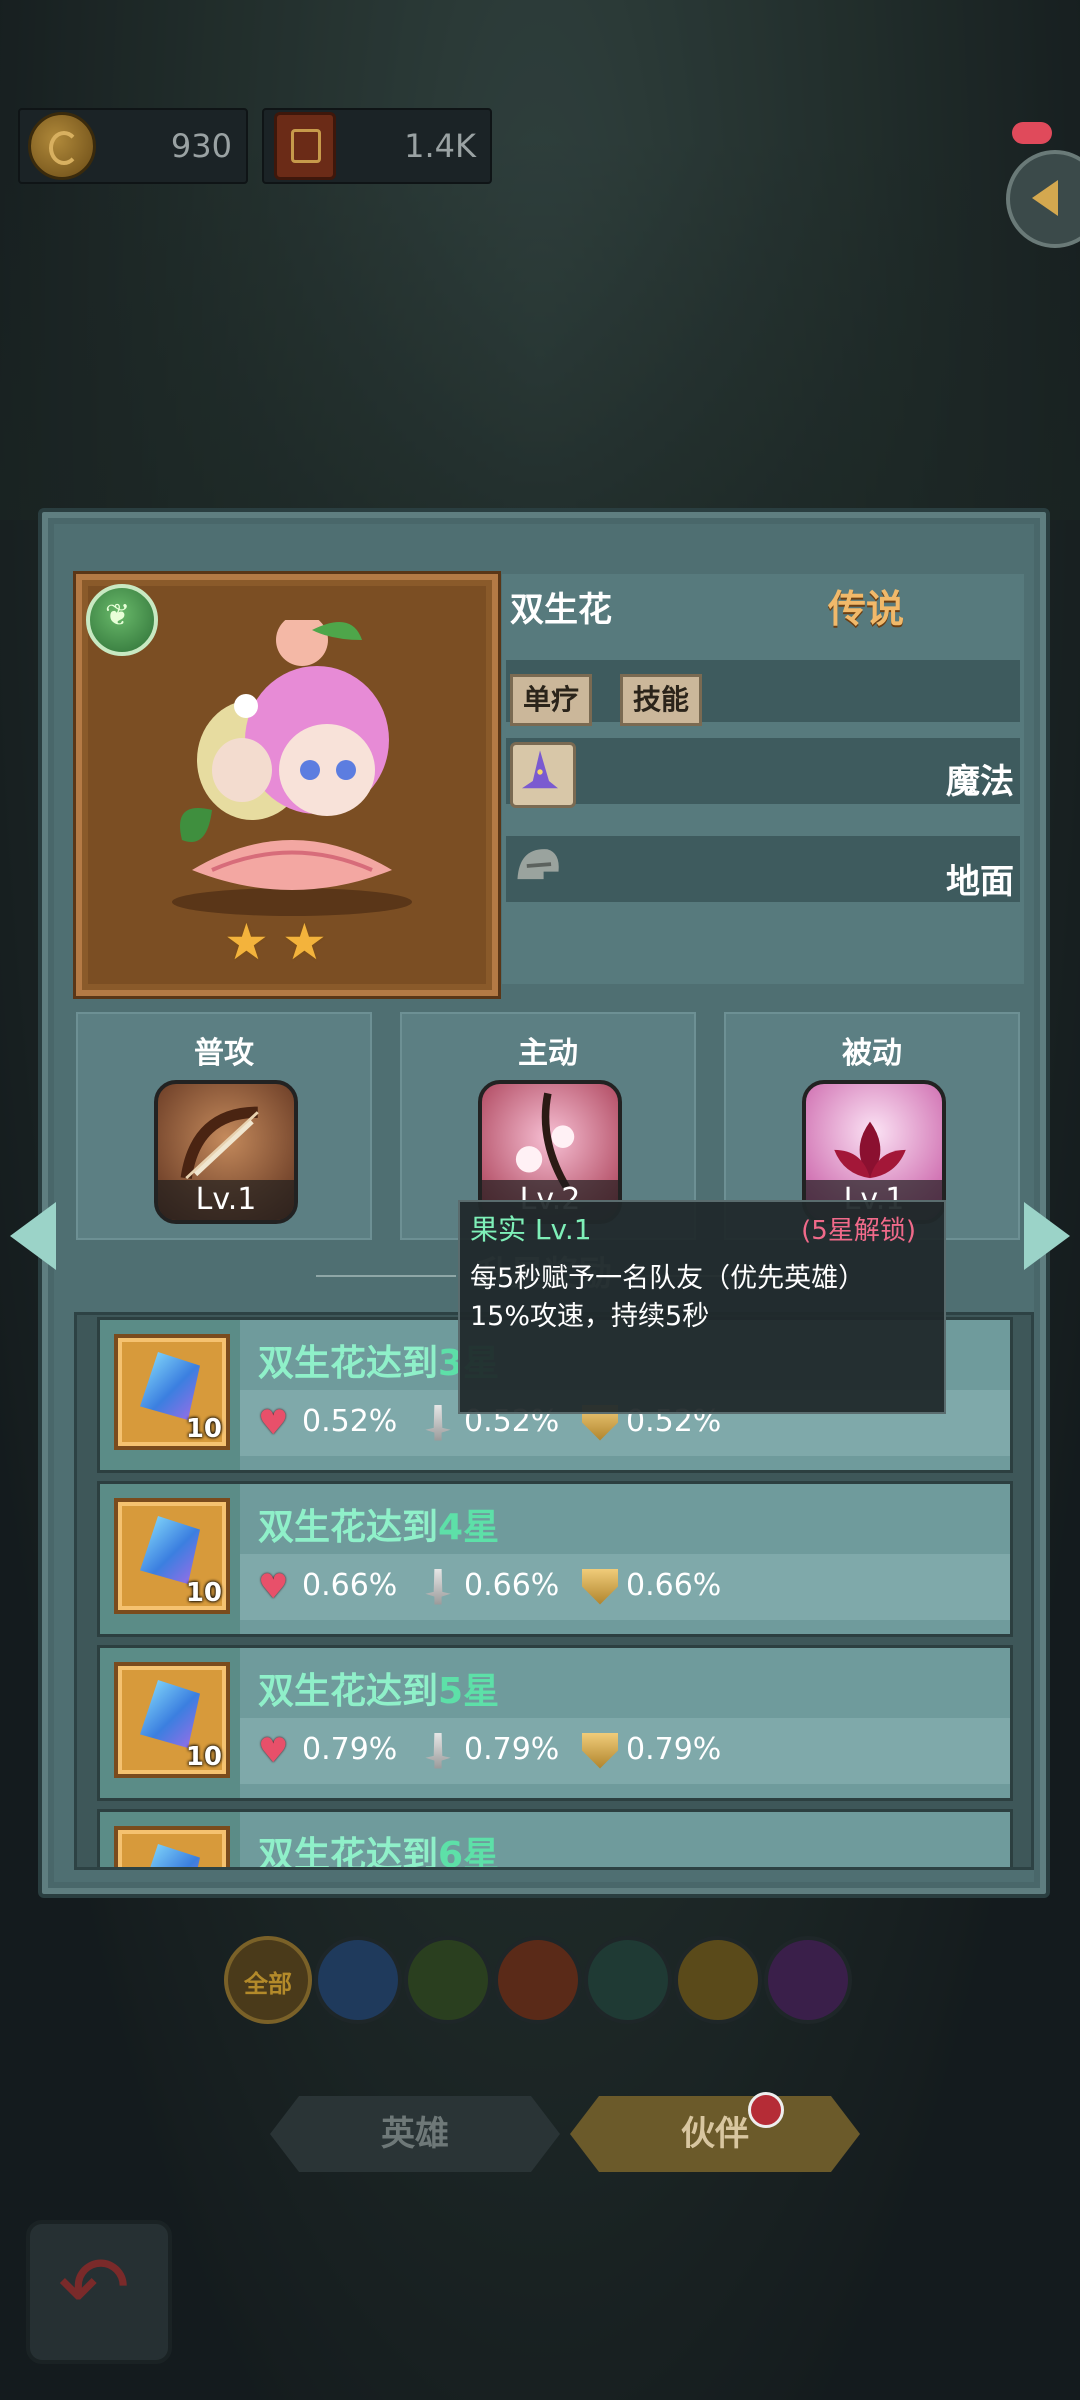  What do you see at coordinates (415, 2134) in the screenshot?
I see `tab-hero: 英雄` at bounding box center [415, 2134].